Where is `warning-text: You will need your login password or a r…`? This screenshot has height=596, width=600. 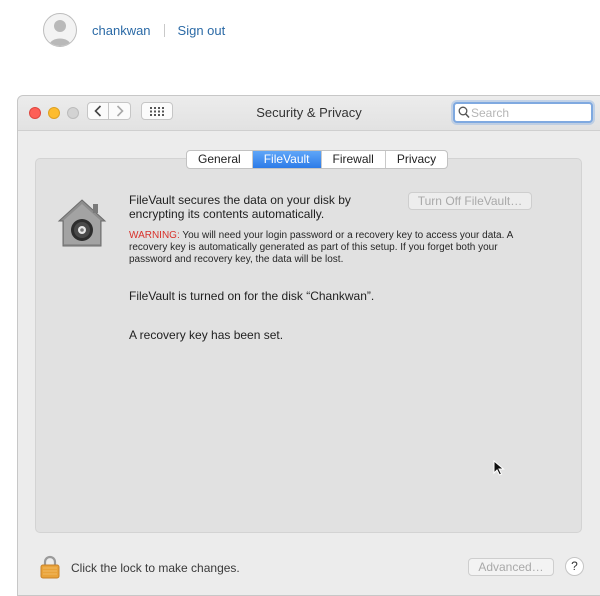 warning-text: You will need your login password or a r… is located at coordinates (321, 247).